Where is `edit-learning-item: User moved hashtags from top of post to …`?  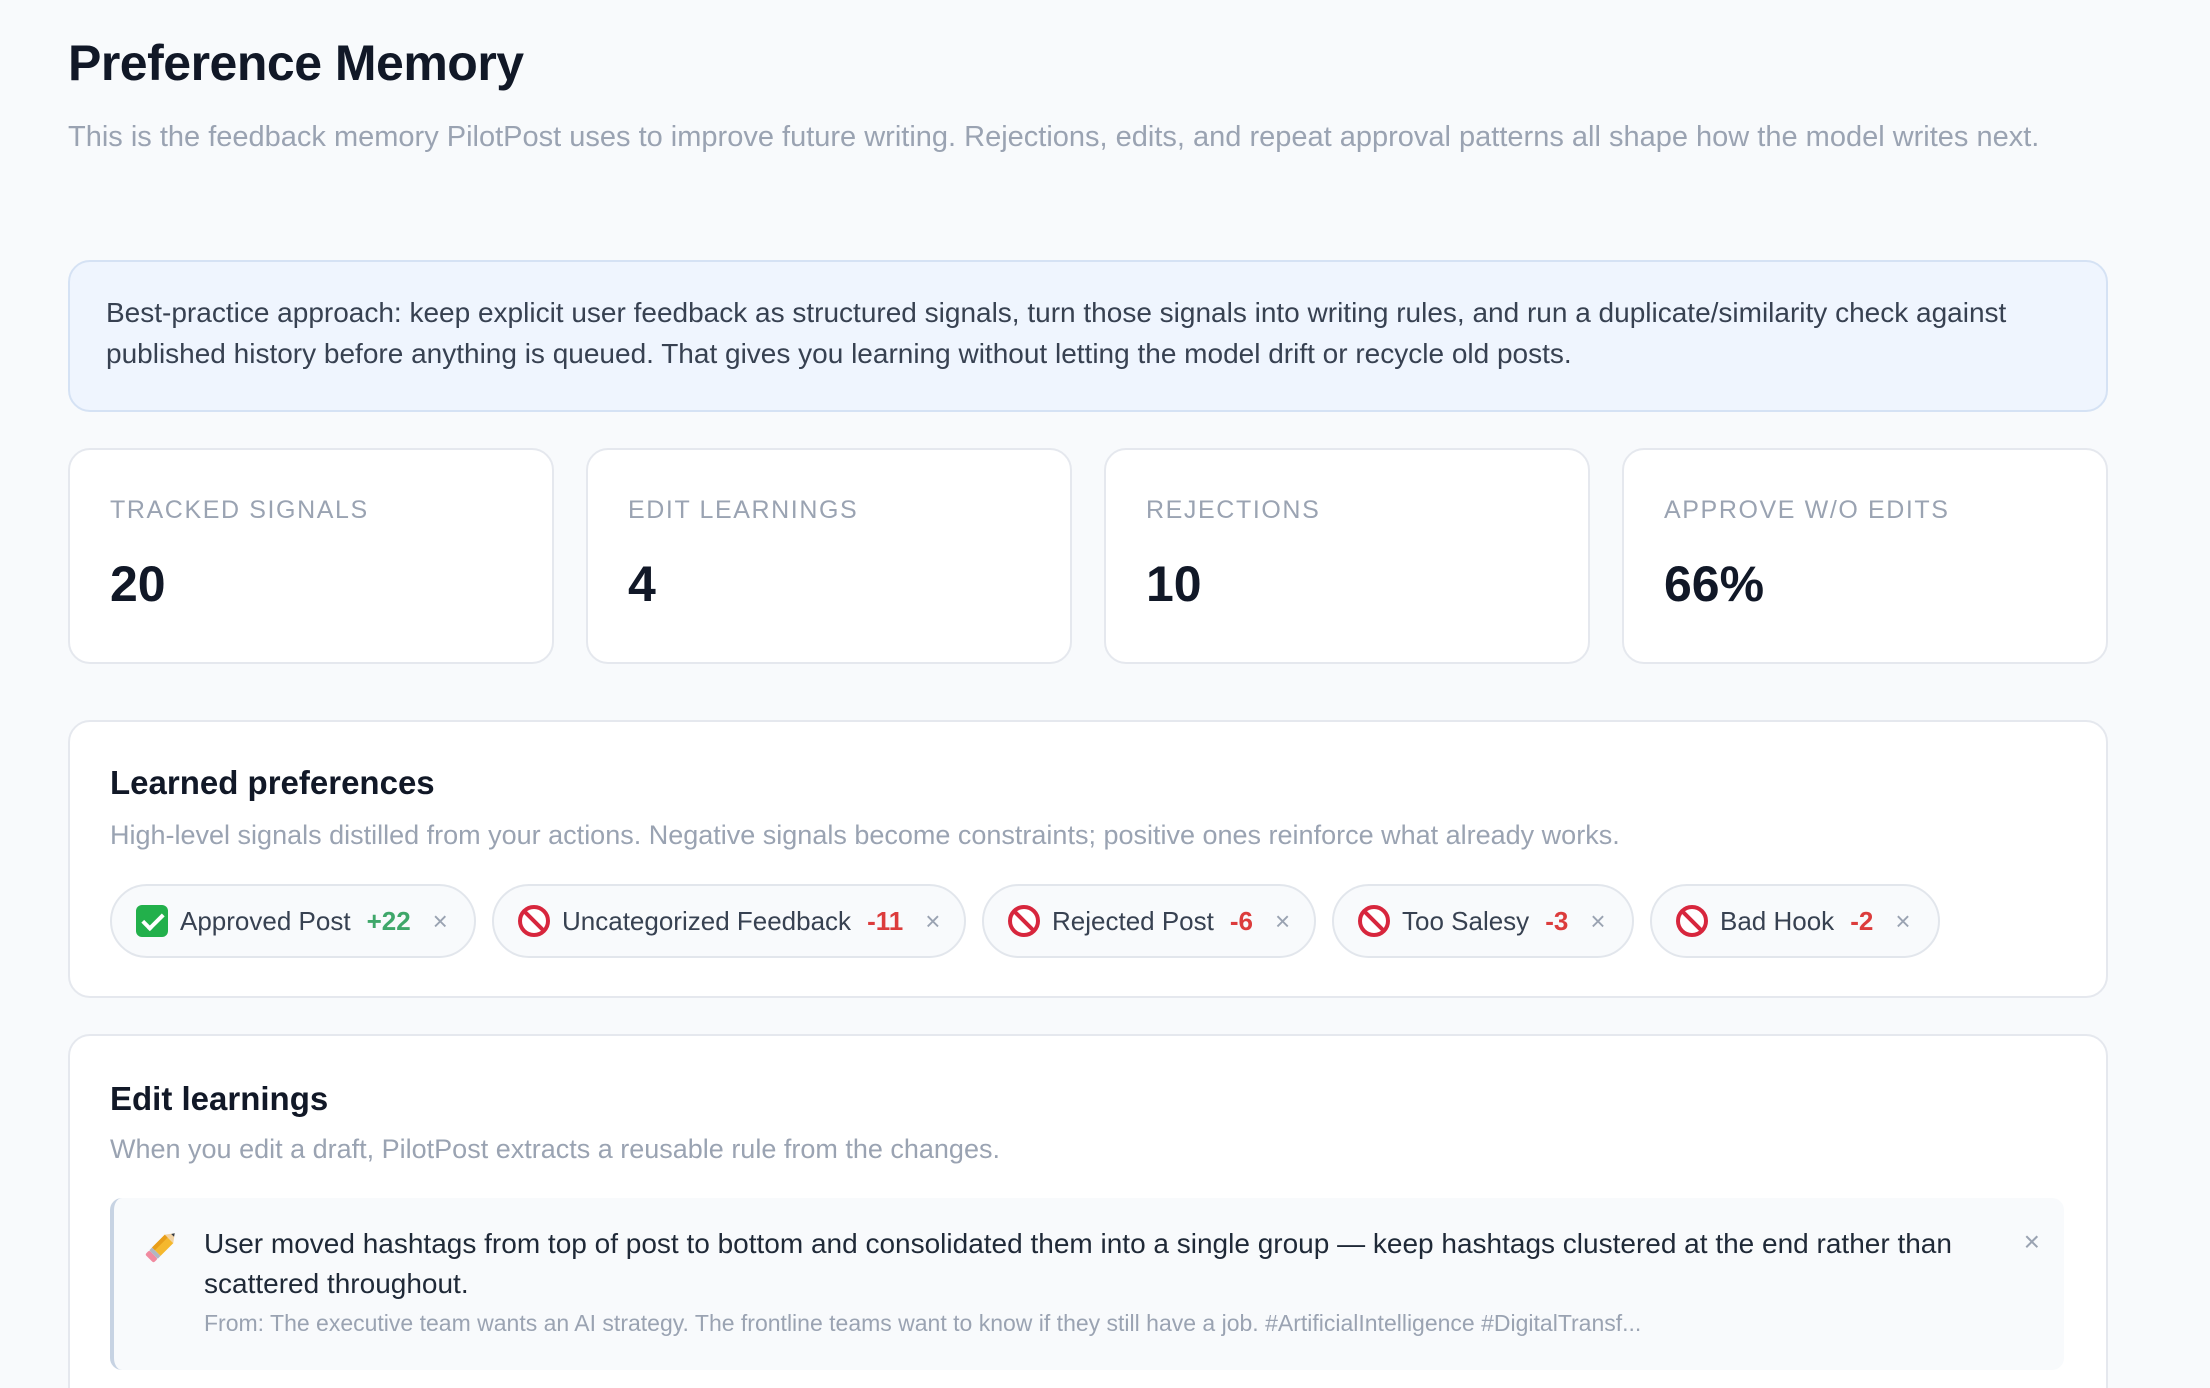
edit-learning-item: User moved hashtags from top of post to … is located at coordinates (1087, 1284).